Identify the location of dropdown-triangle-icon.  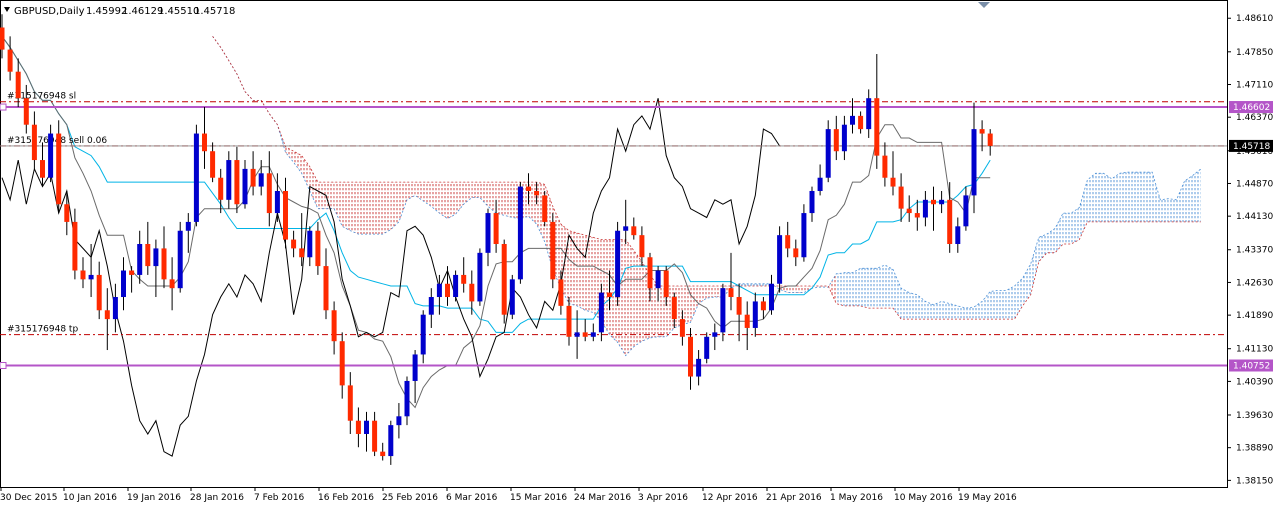
(7, 9).